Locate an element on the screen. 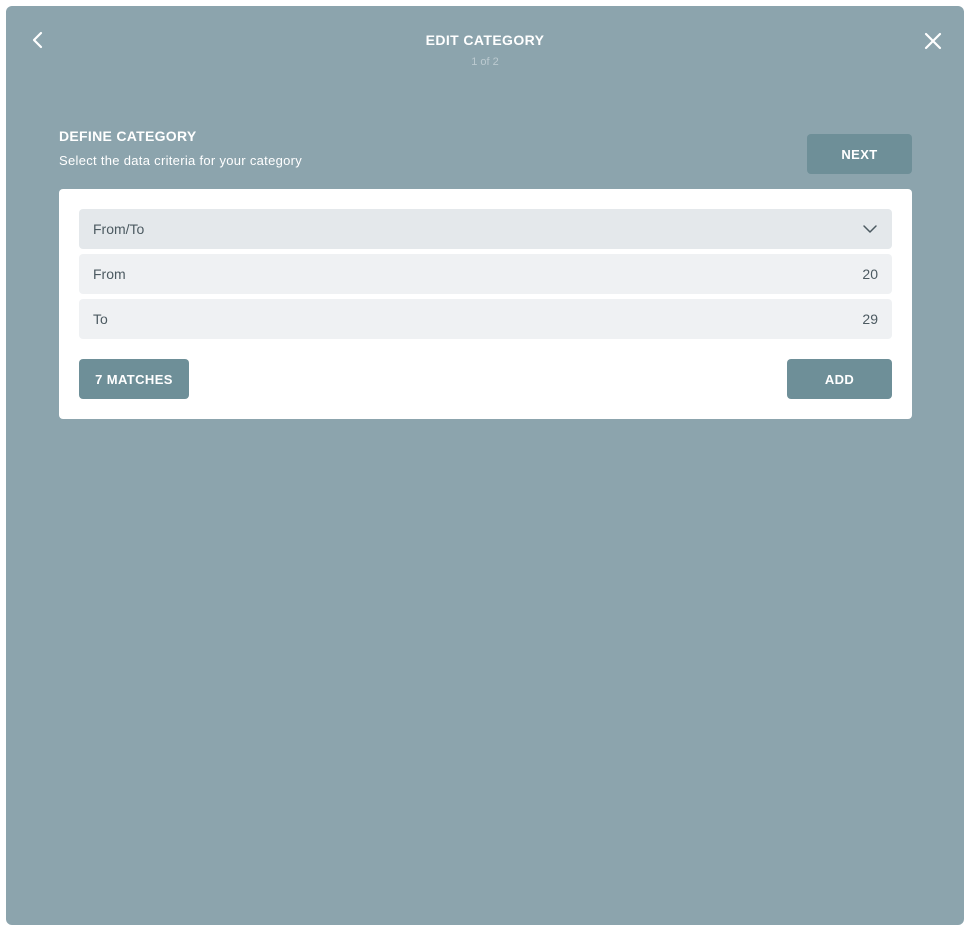 The image size is (970, 931). add-button: ADD is located at coordinates (839, 379).